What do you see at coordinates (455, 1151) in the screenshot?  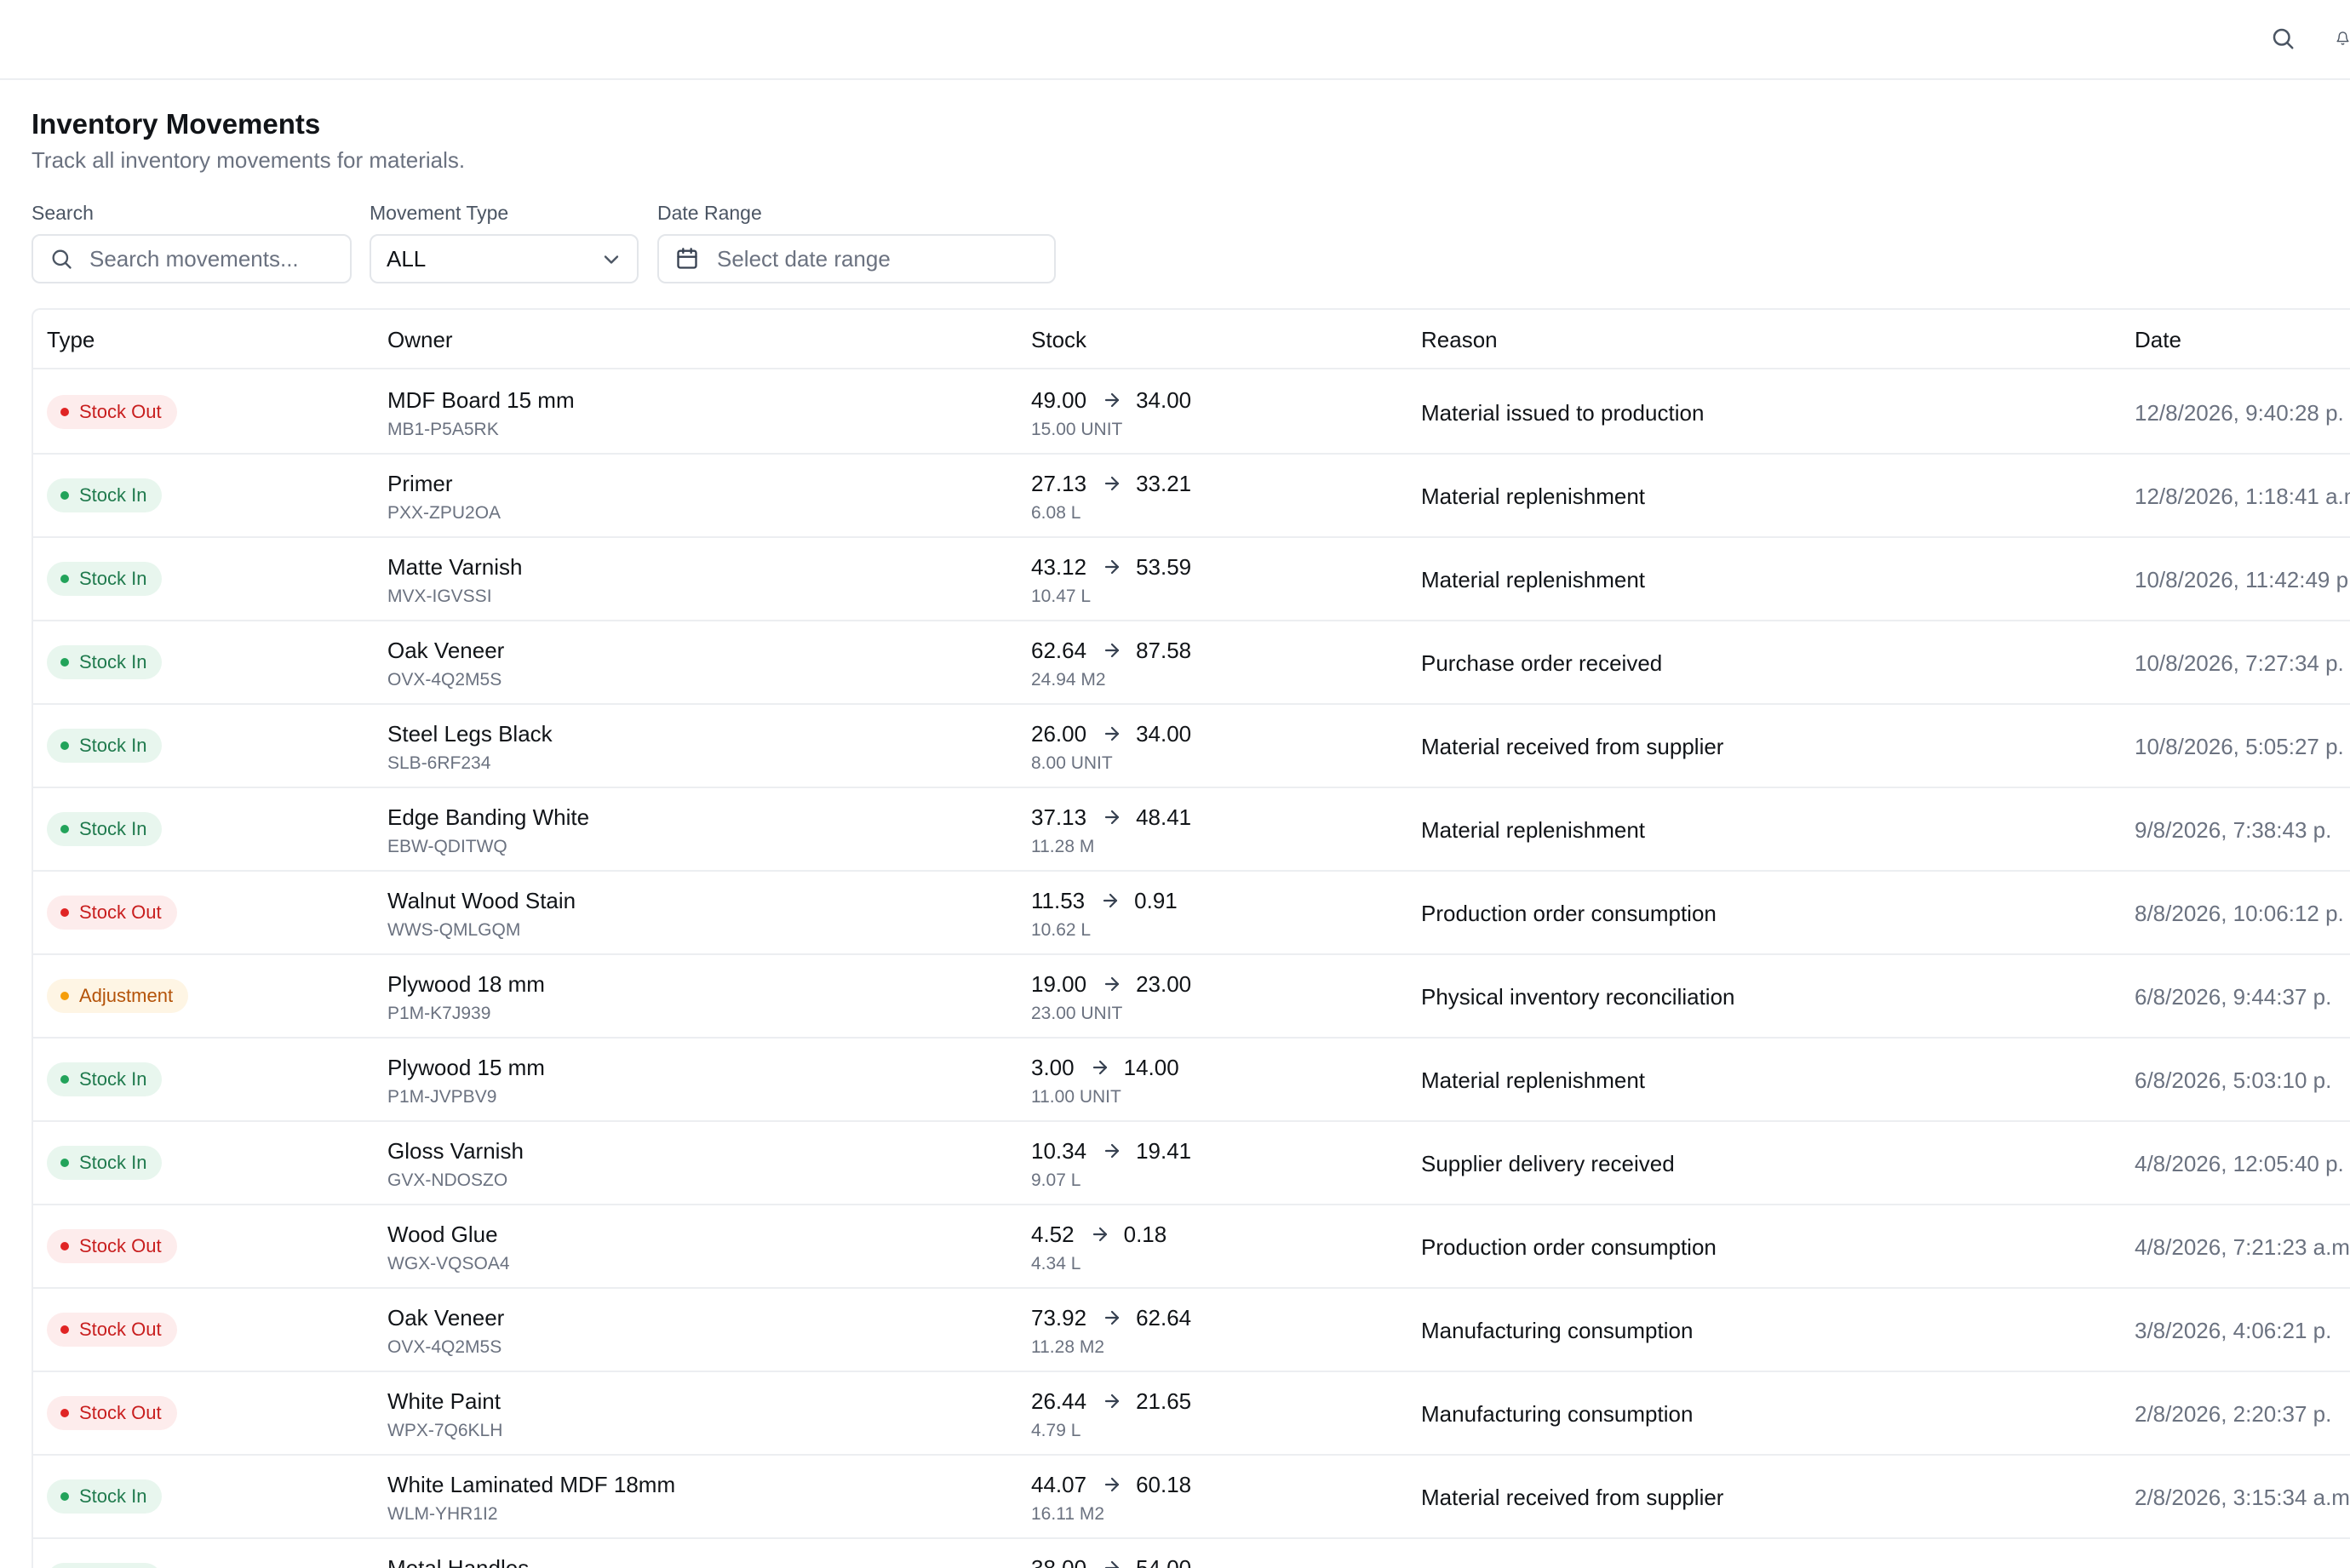 I see `owner-name: Gloss Varnish` at bounding box center [455, 1151].